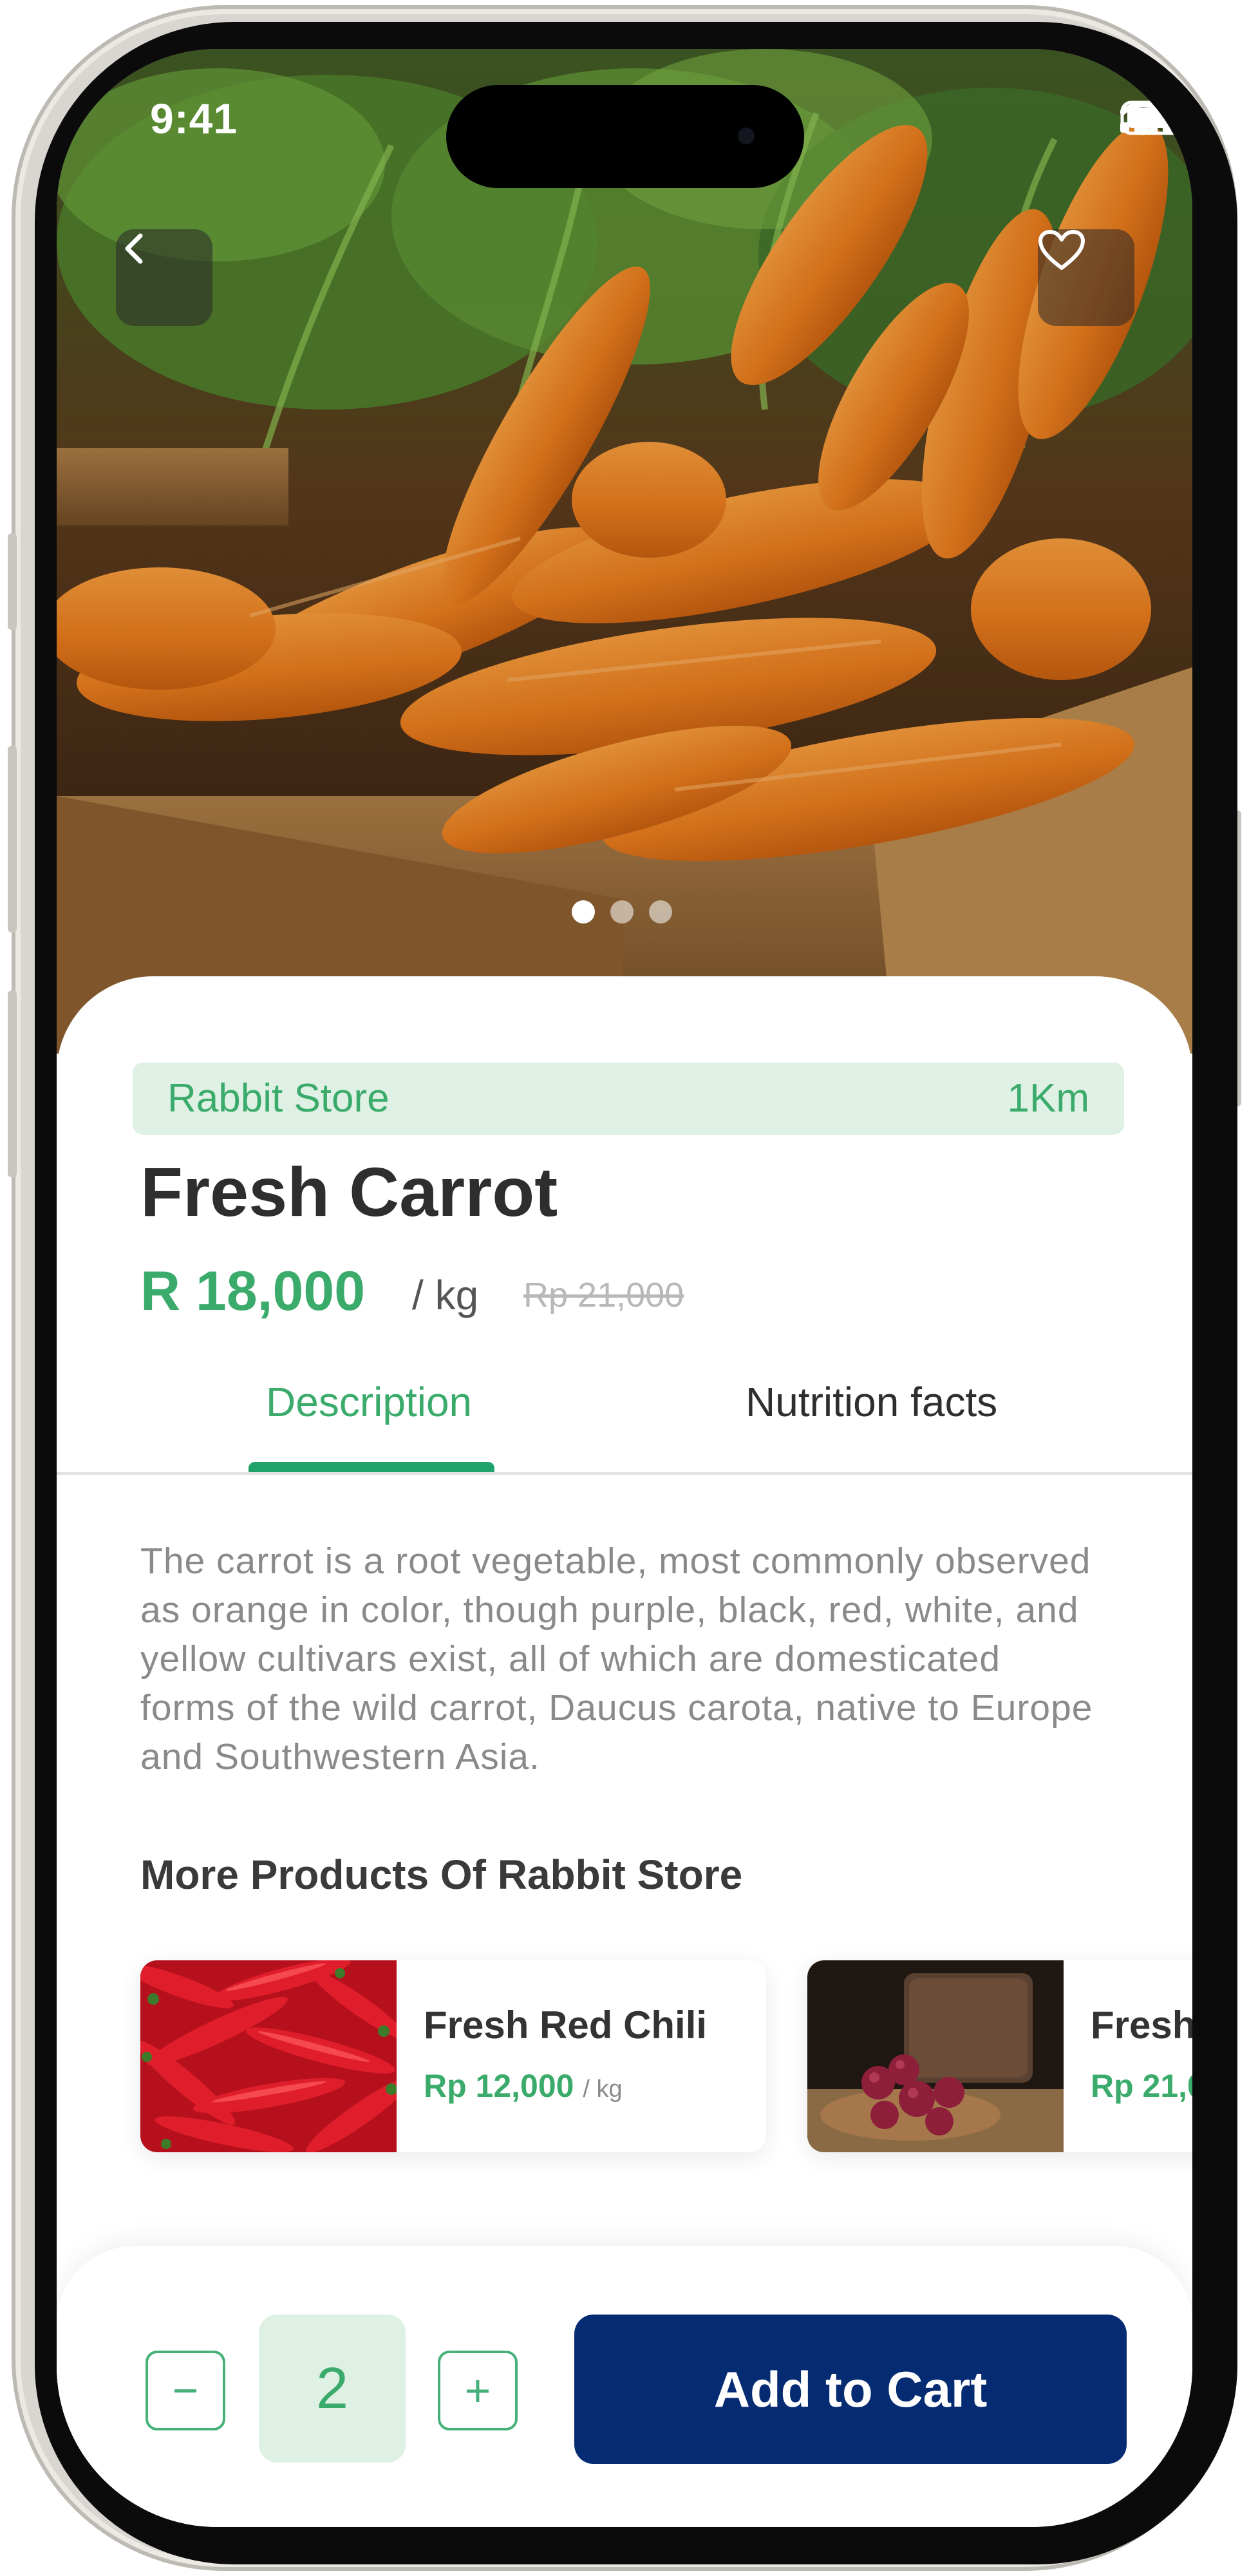 The image size is (1249, 2576). I want to click on tab-nutrition-facts: Nutrition facts, so click(871, 1402).